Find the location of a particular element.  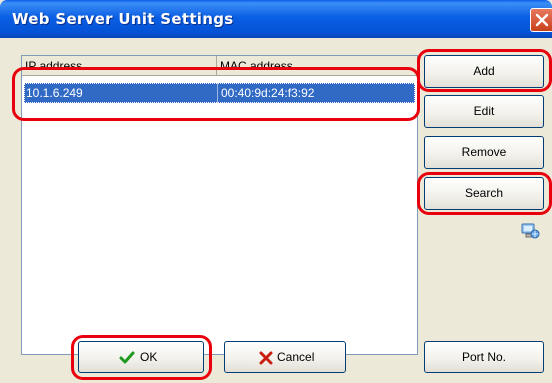

search-button-label: Search is located at coordinates (484, 193).